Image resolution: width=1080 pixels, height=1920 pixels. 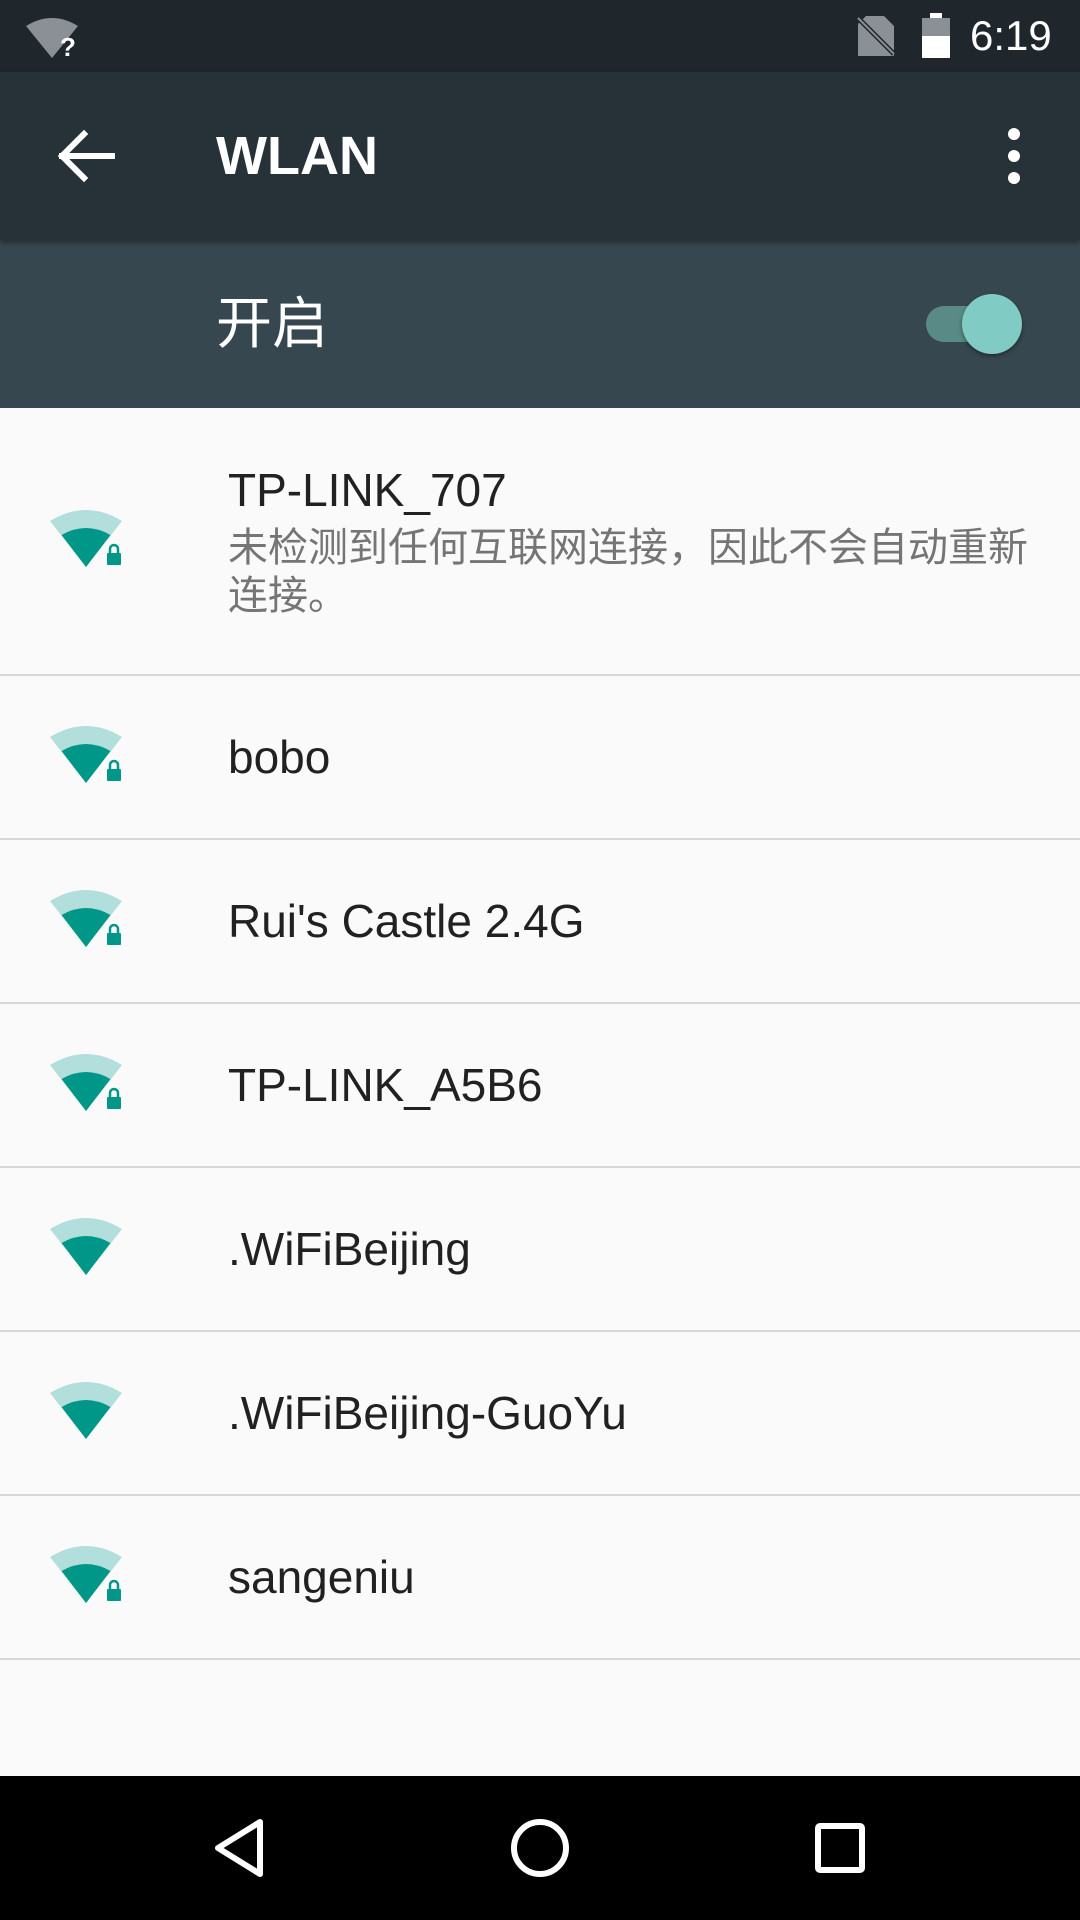 I want to click on wifi-ssid: TP-LINK_707, so click(x=367, y=490).